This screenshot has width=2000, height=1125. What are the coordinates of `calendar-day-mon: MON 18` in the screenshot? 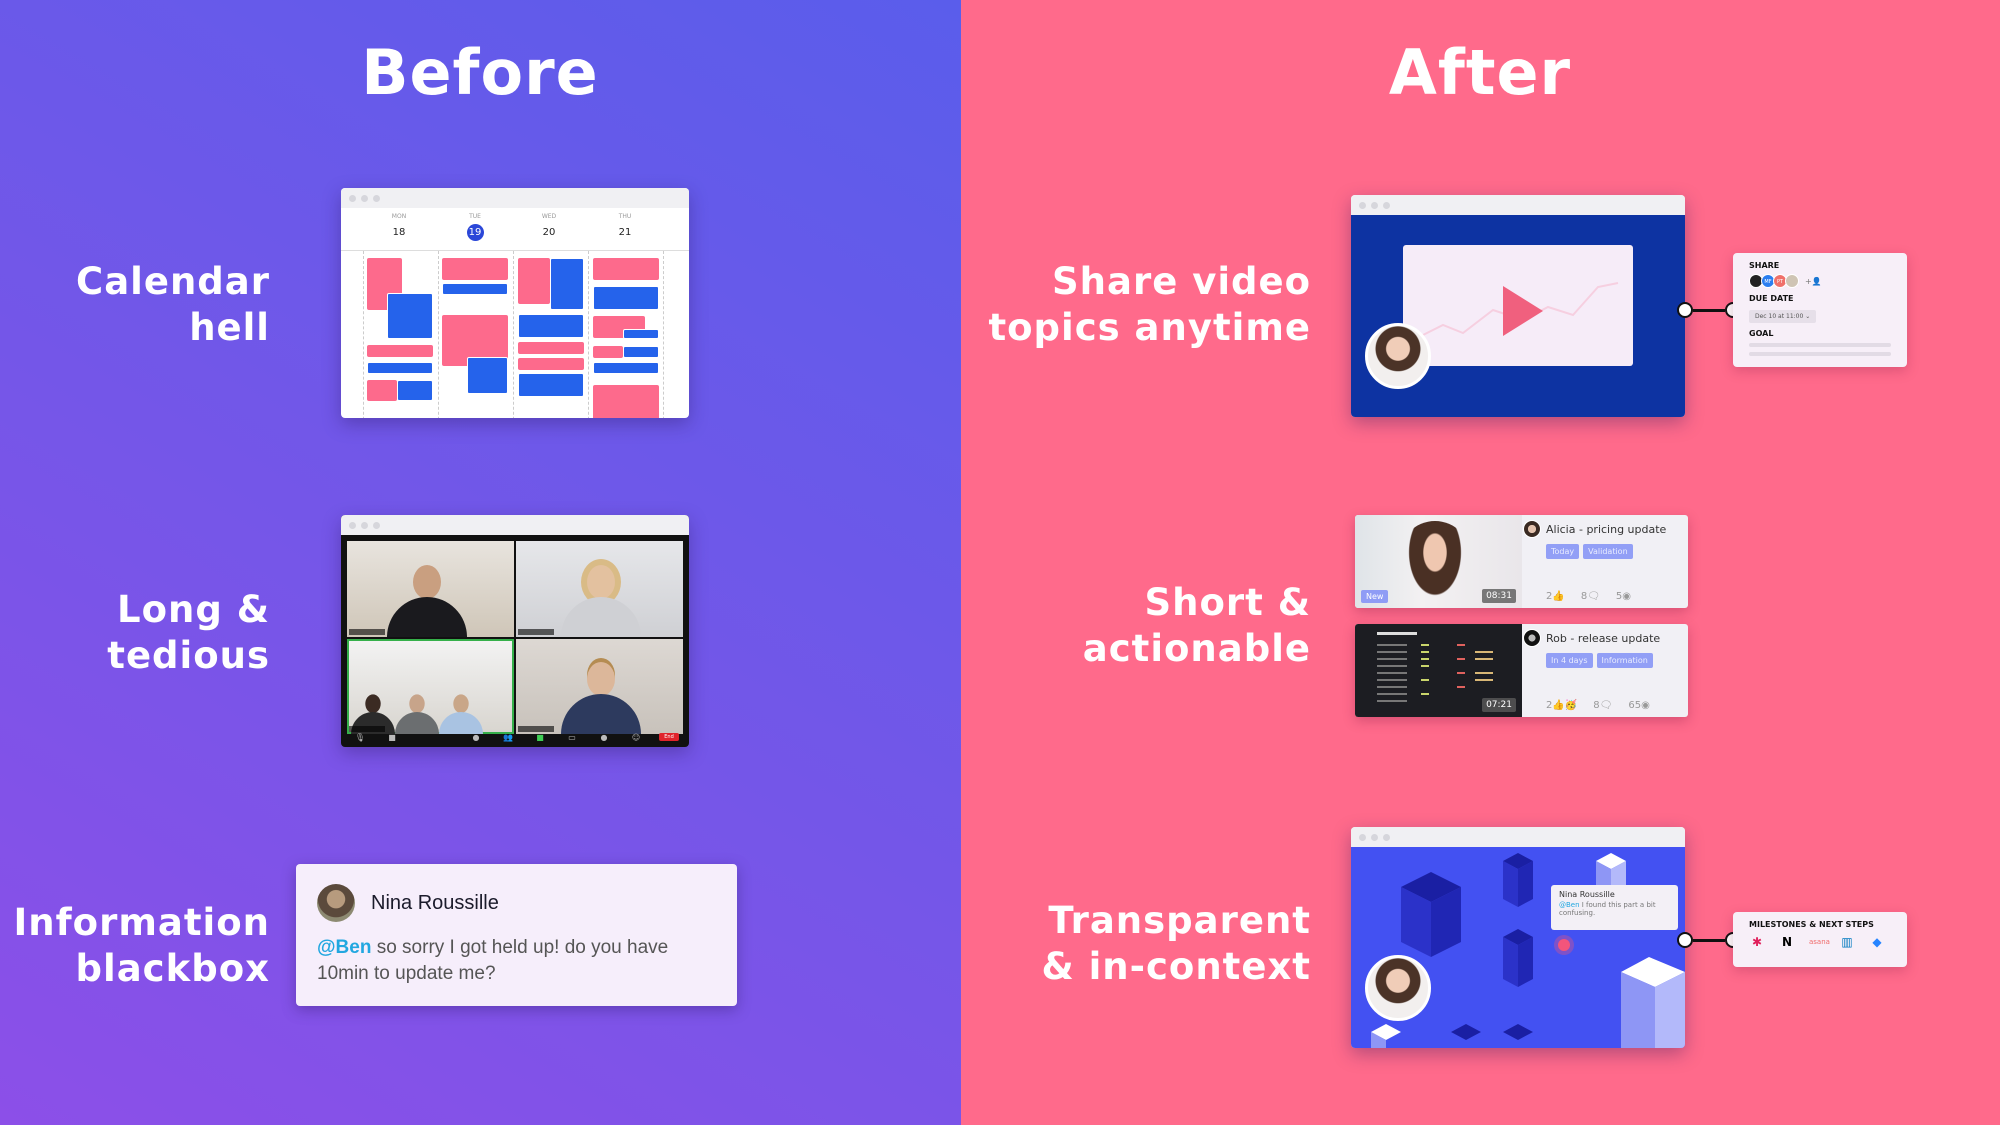 It's located at (399, 227).